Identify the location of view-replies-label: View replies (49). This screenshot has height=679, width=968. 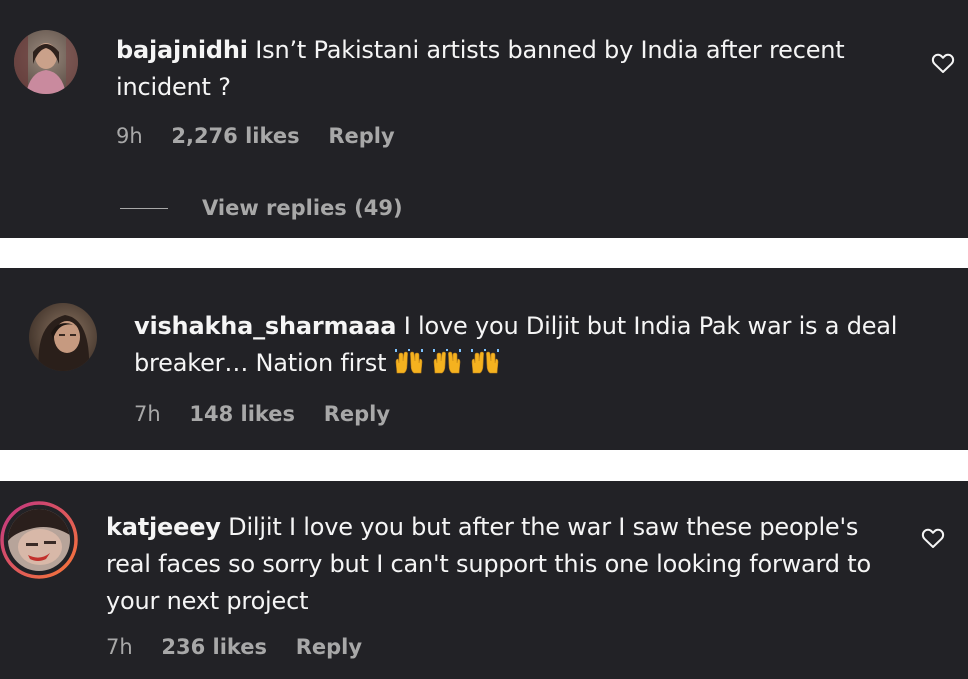
(302, 208).